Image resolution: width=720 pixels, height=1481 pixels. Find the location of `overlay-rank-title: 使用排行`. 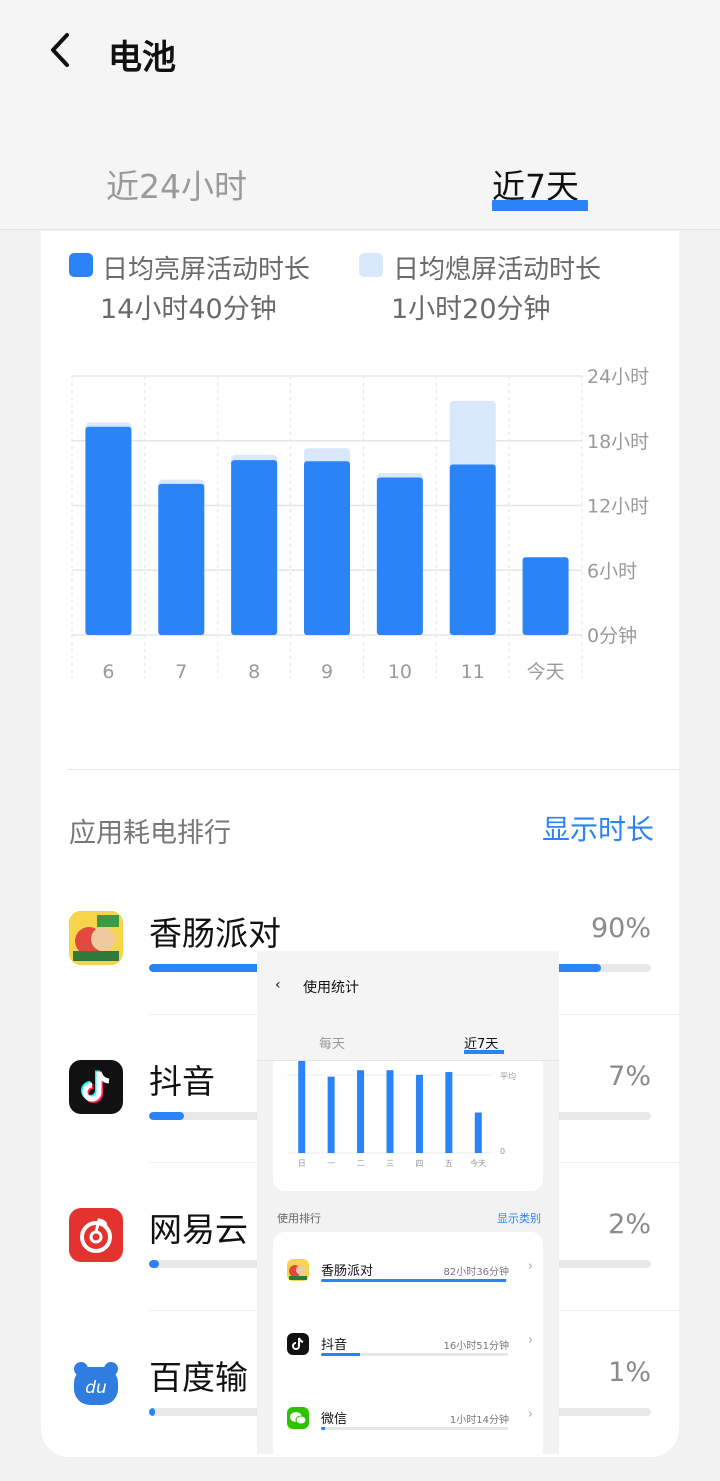

overlay-rank-title: 使用排行 is located at coordinates (299, 1218).